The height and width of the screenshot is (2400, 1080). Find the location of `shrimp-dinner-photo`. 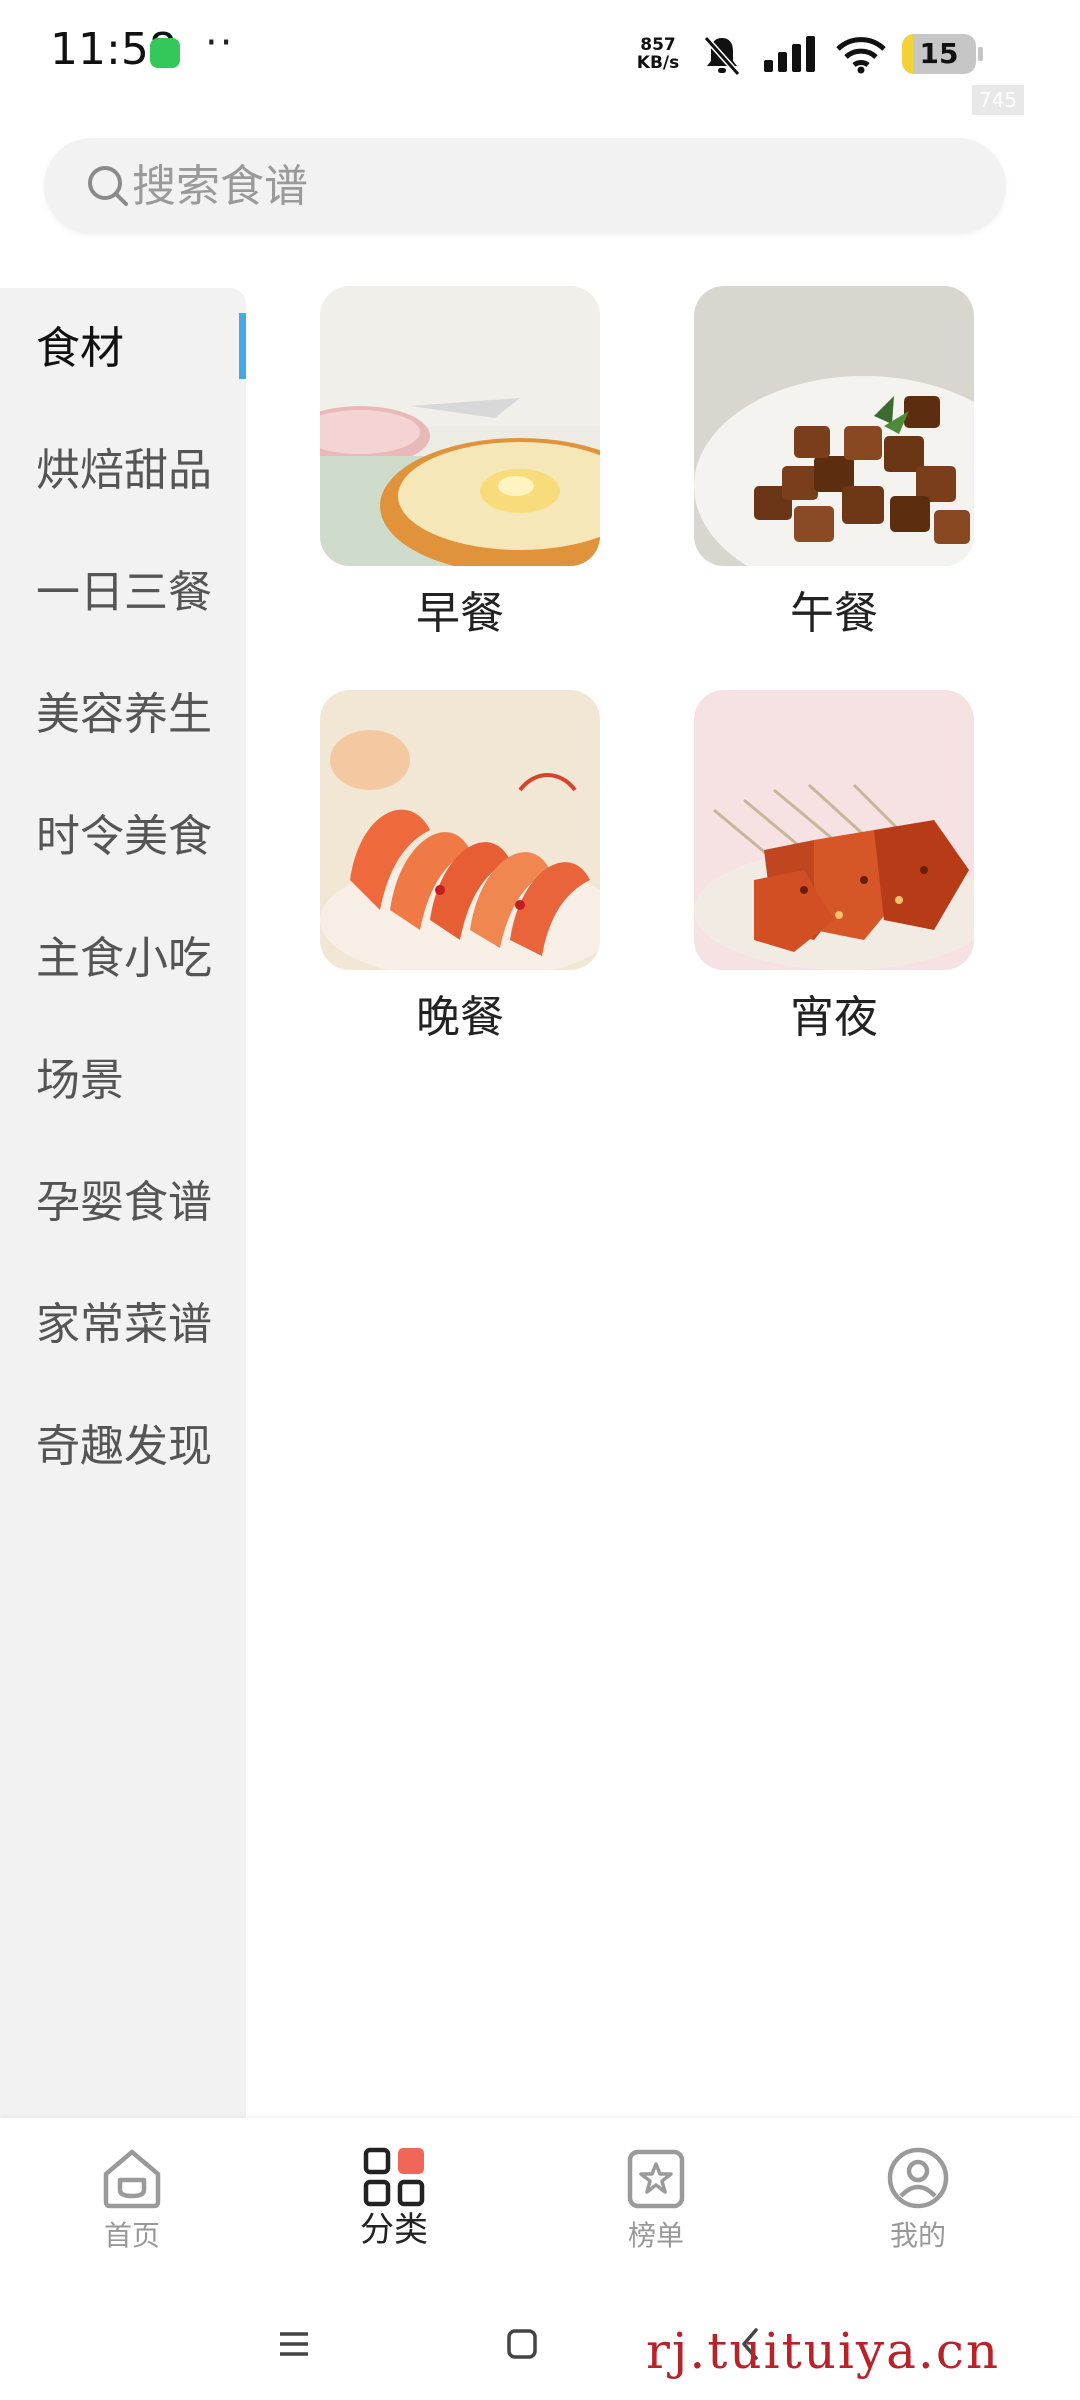

shrimp-dinner-photo is located at coordinates (460, 830).